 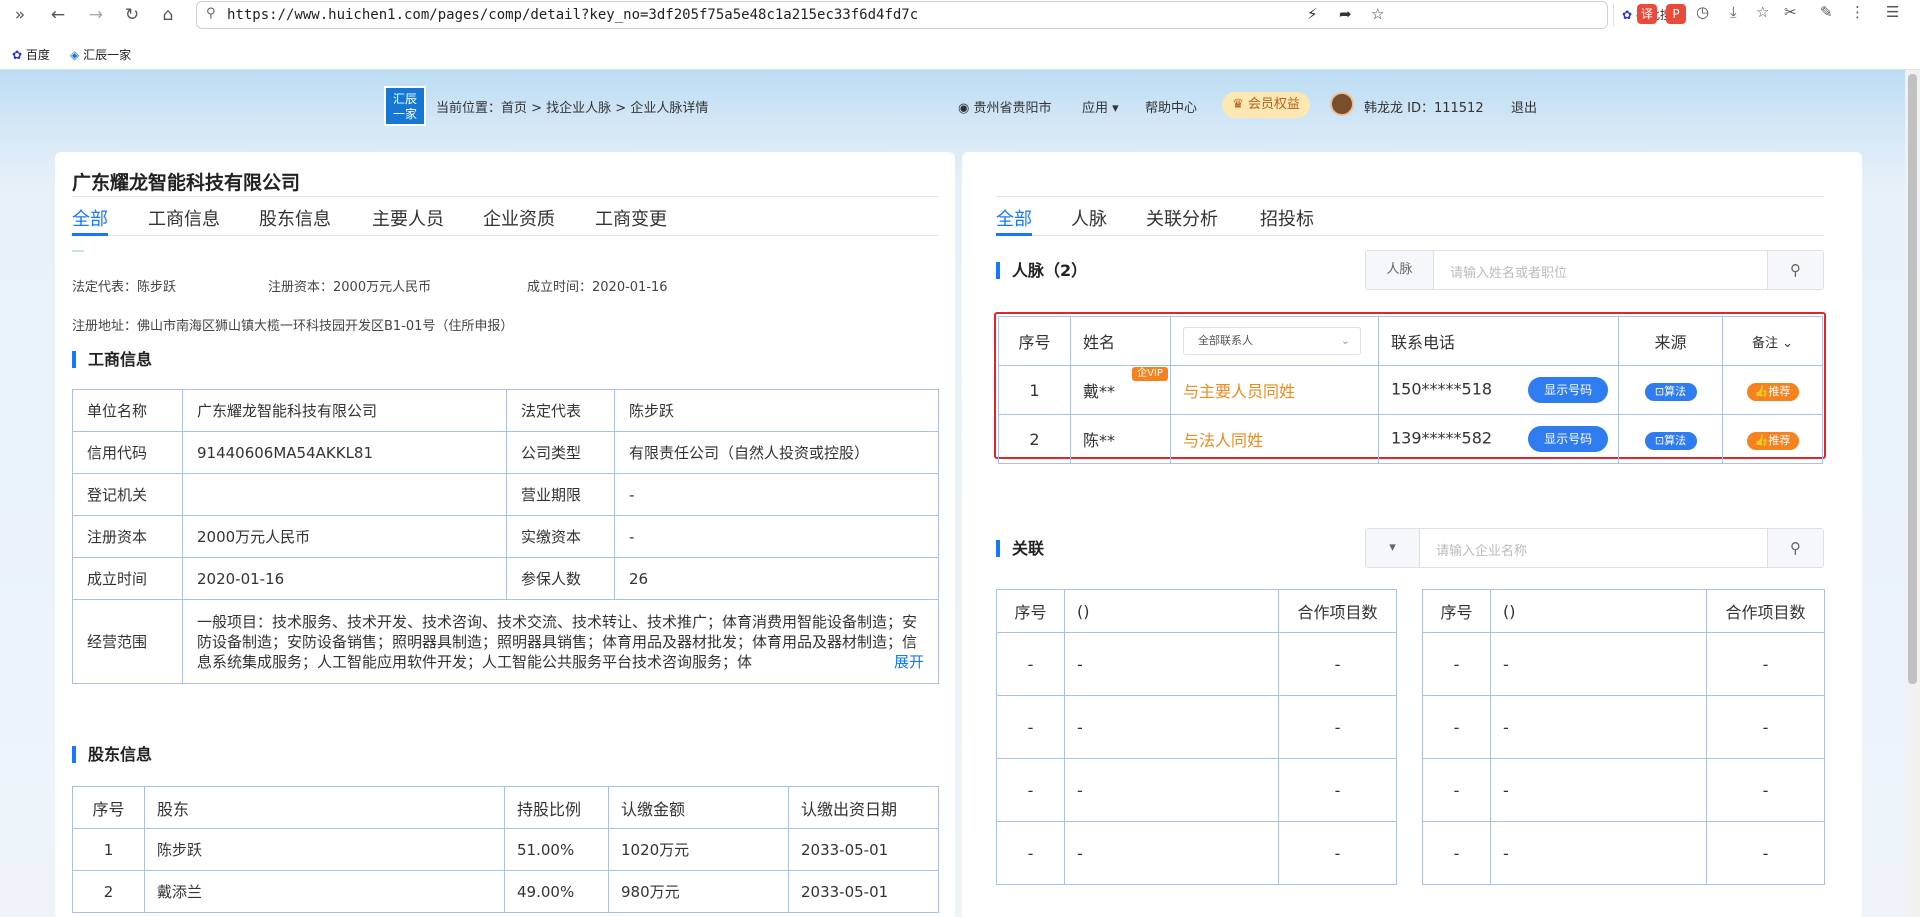 What do you see at coordinates (863, 891) in the screenshot?
I see `cell: 2033-05-01` at bounding box center [863, 891].